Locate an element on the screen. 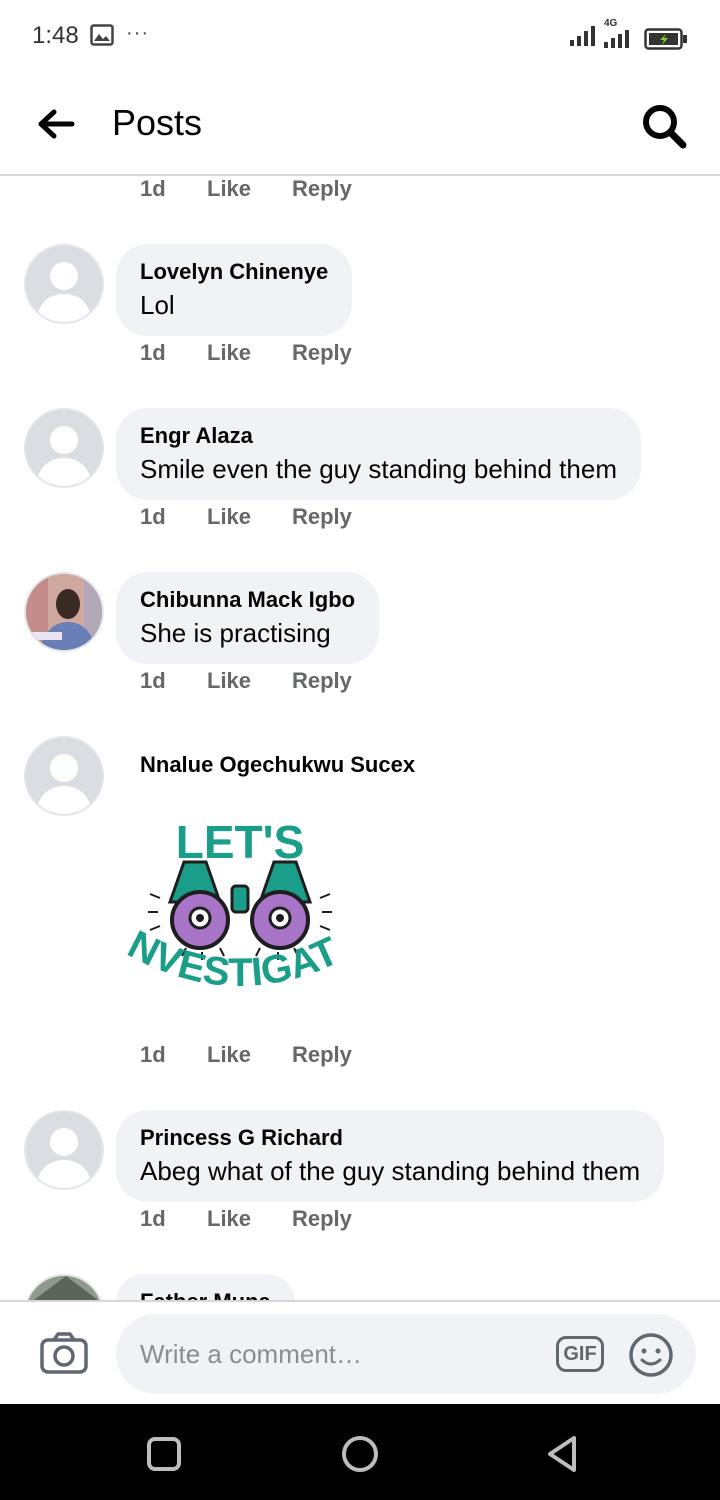  comment-text: Lol is located at coordinates (157, 305).